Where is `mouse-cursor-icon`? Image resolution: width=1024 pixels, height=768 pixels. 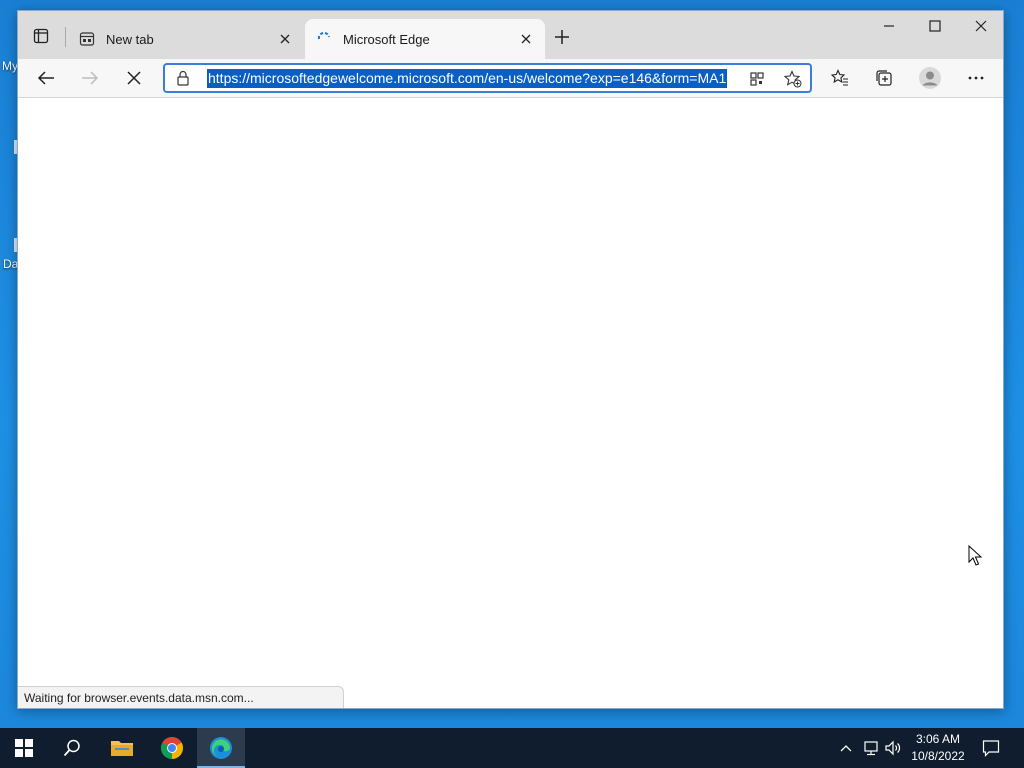
mouse-cursor-icon is located at coordinates (975, 557).